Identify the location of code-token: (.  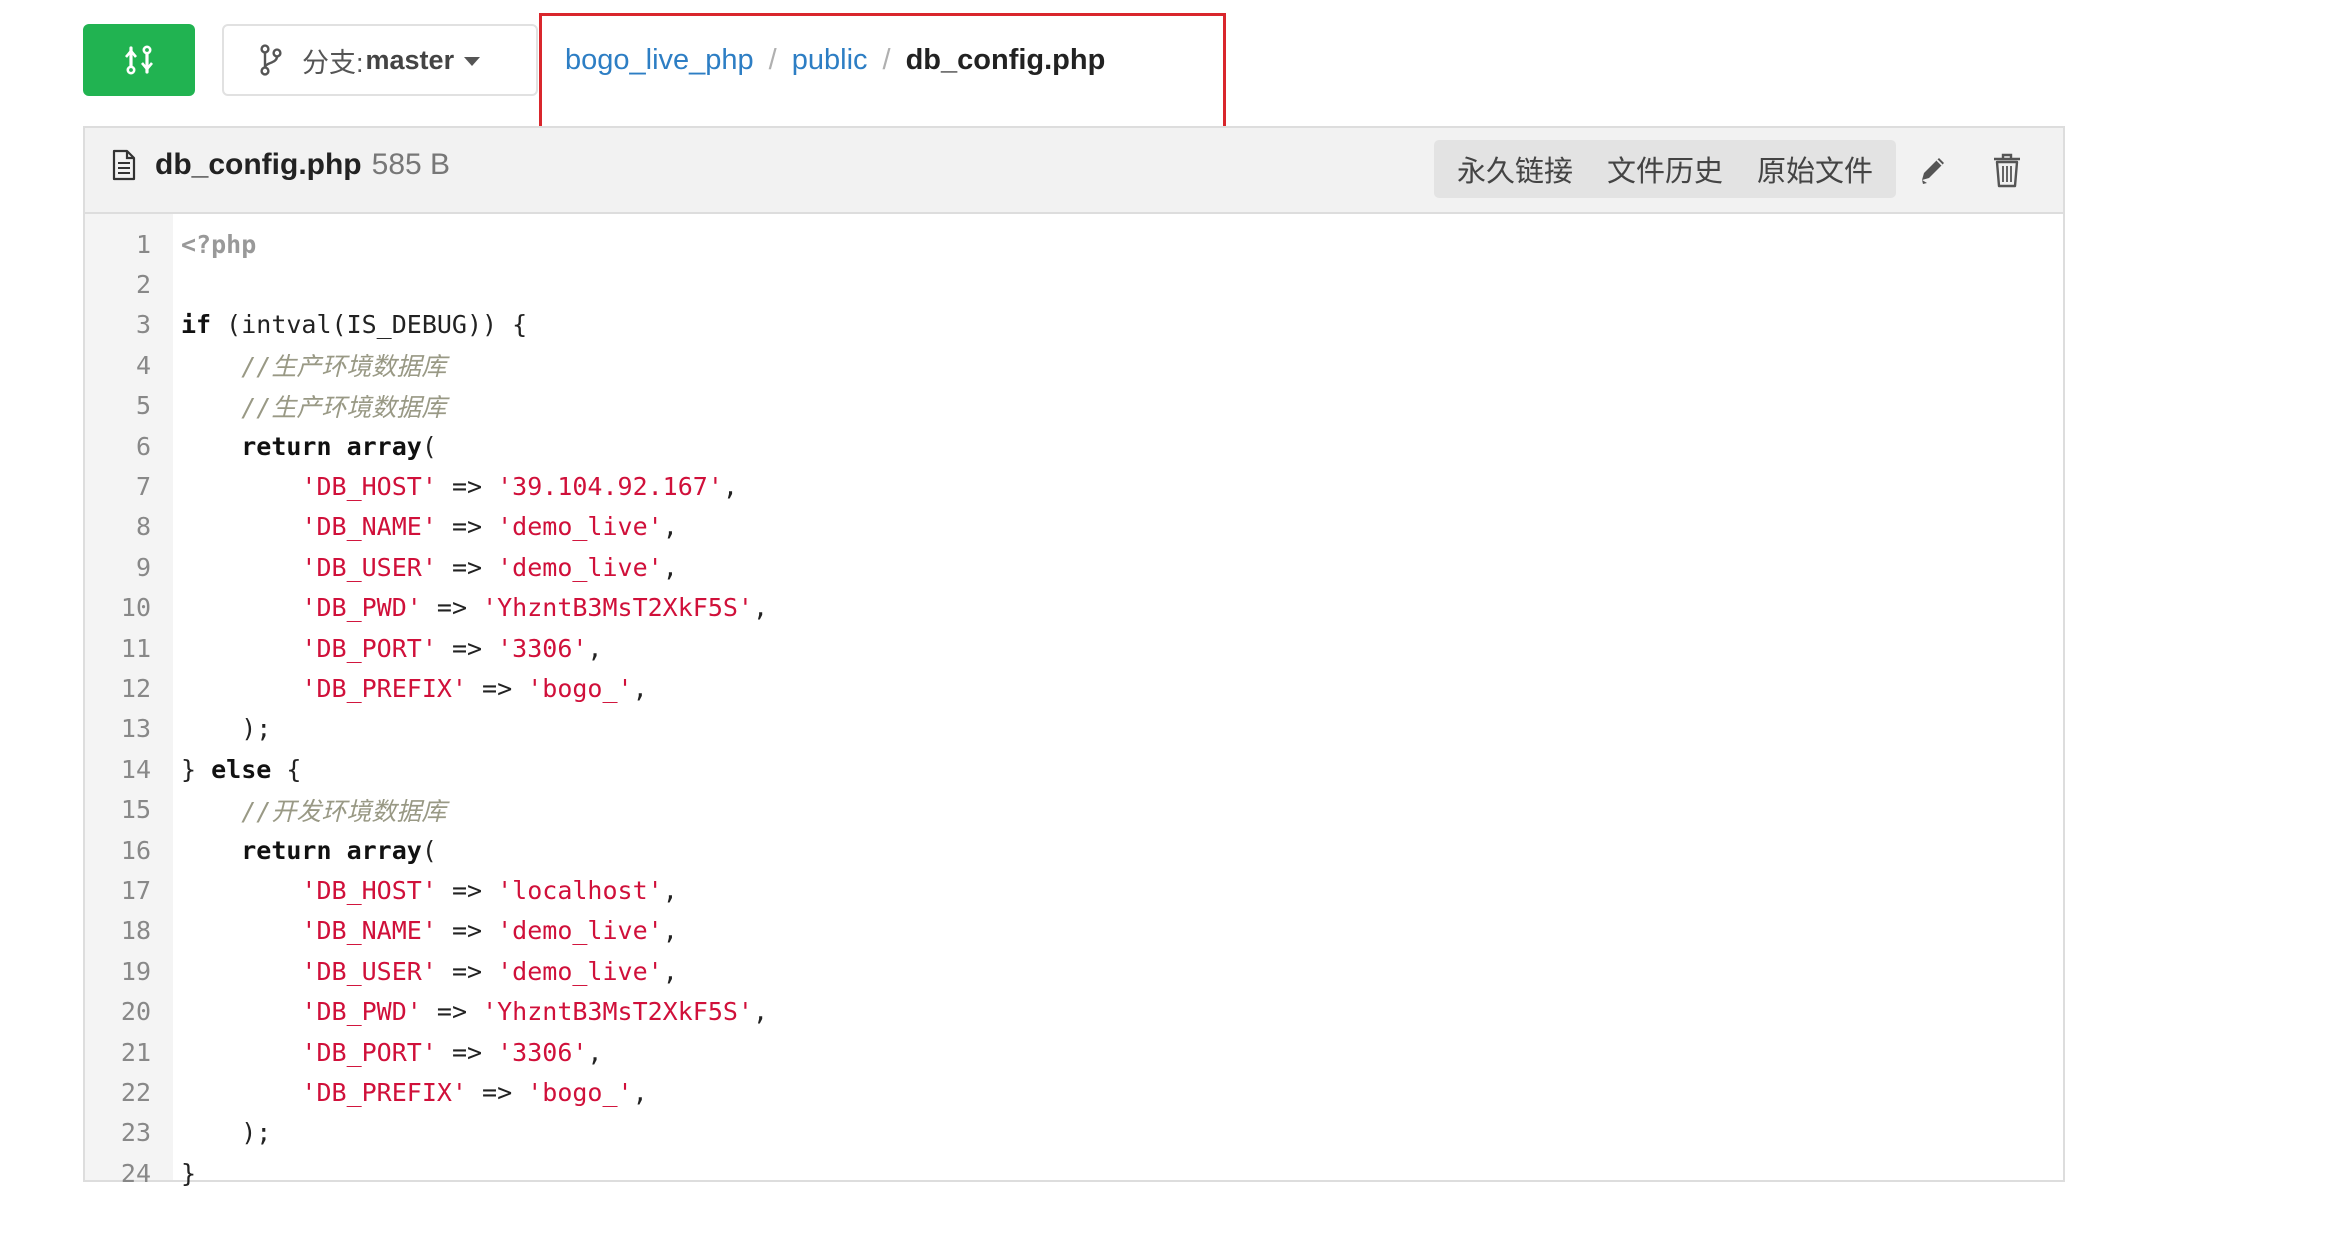
(429, 446).